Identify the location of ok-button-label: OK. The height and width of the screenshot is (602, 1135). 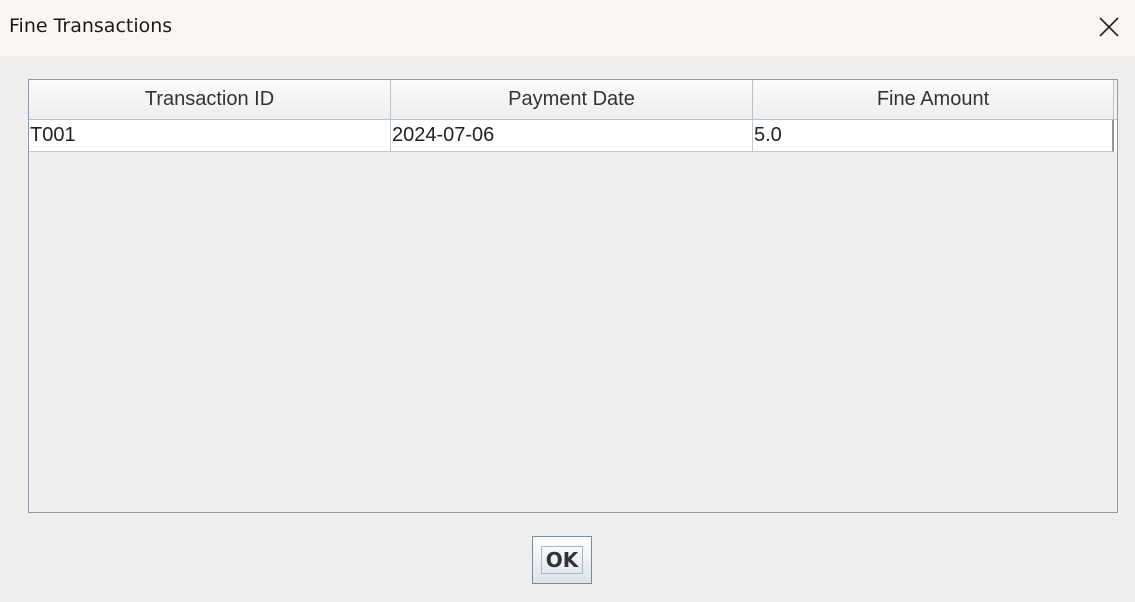
(562, 560).